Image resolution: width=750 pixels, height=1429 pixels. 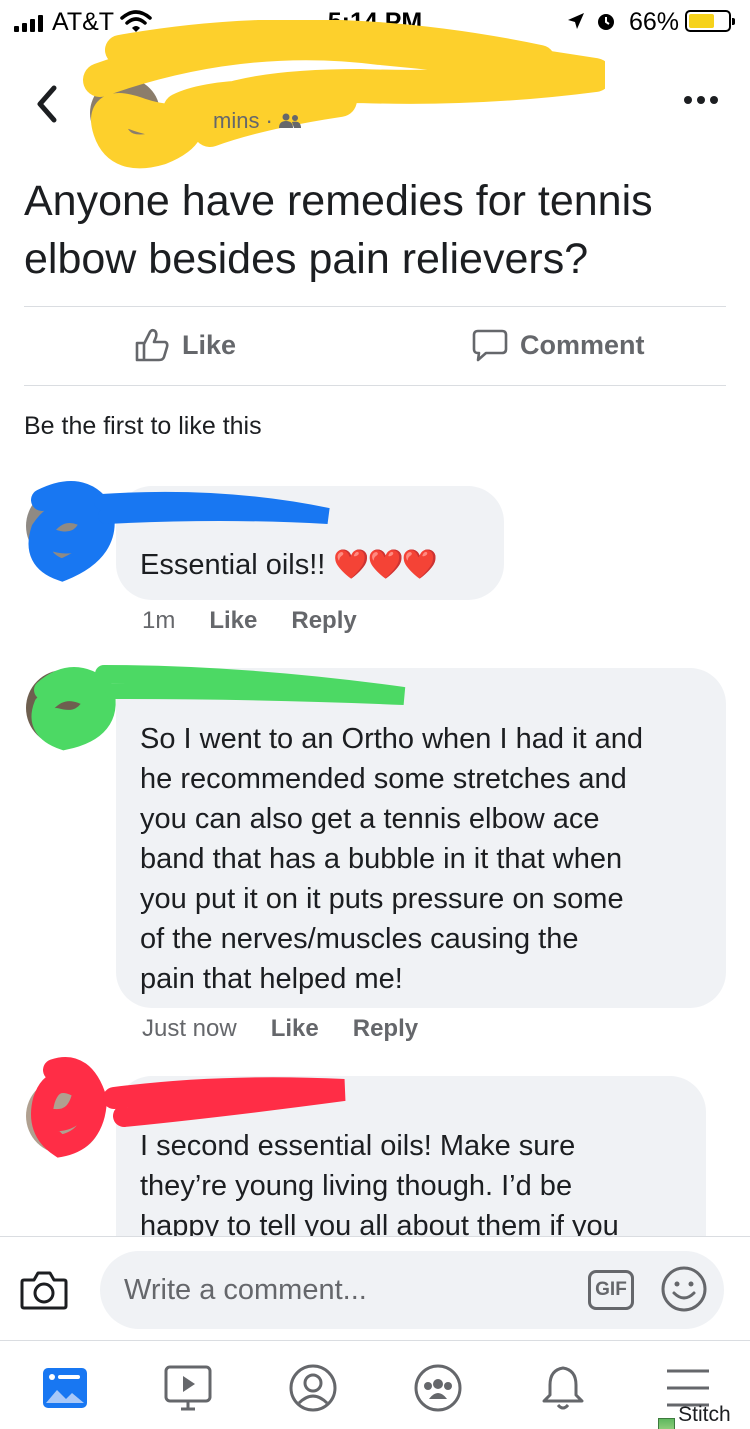 What do you see at coordinates (152, 345) in the screenshot?
I see `thumbs-up-icon` at bounding box center [152, 345].